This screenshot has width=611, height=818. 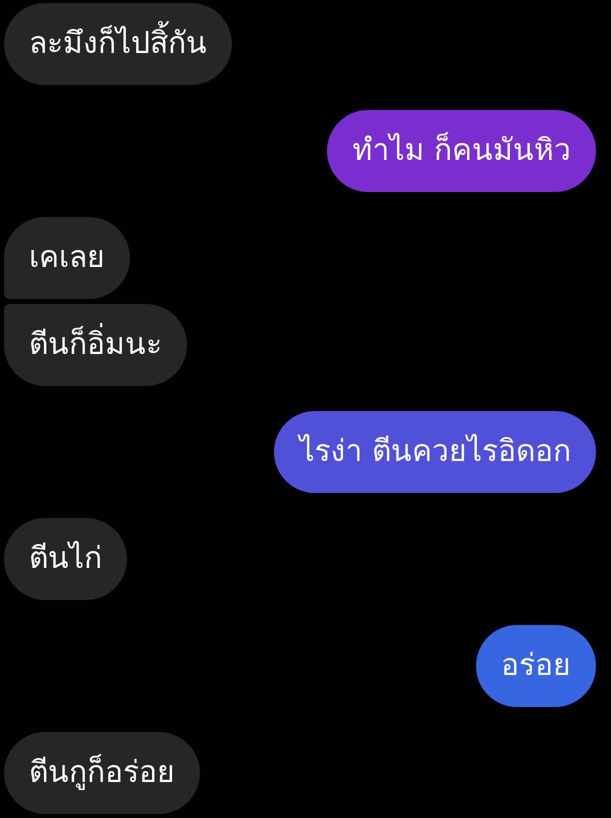 What do you see at coordinates (435, 452) in the screenshot?
I see `message-bubble: ไรง่า ตีนควยไรอิดอก` at bounding box center [435, 452].